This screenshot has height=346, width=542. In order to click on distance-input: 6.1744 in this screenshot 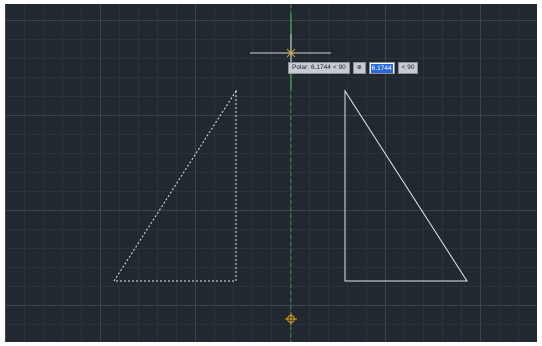, I will do `click(381, 68)`.